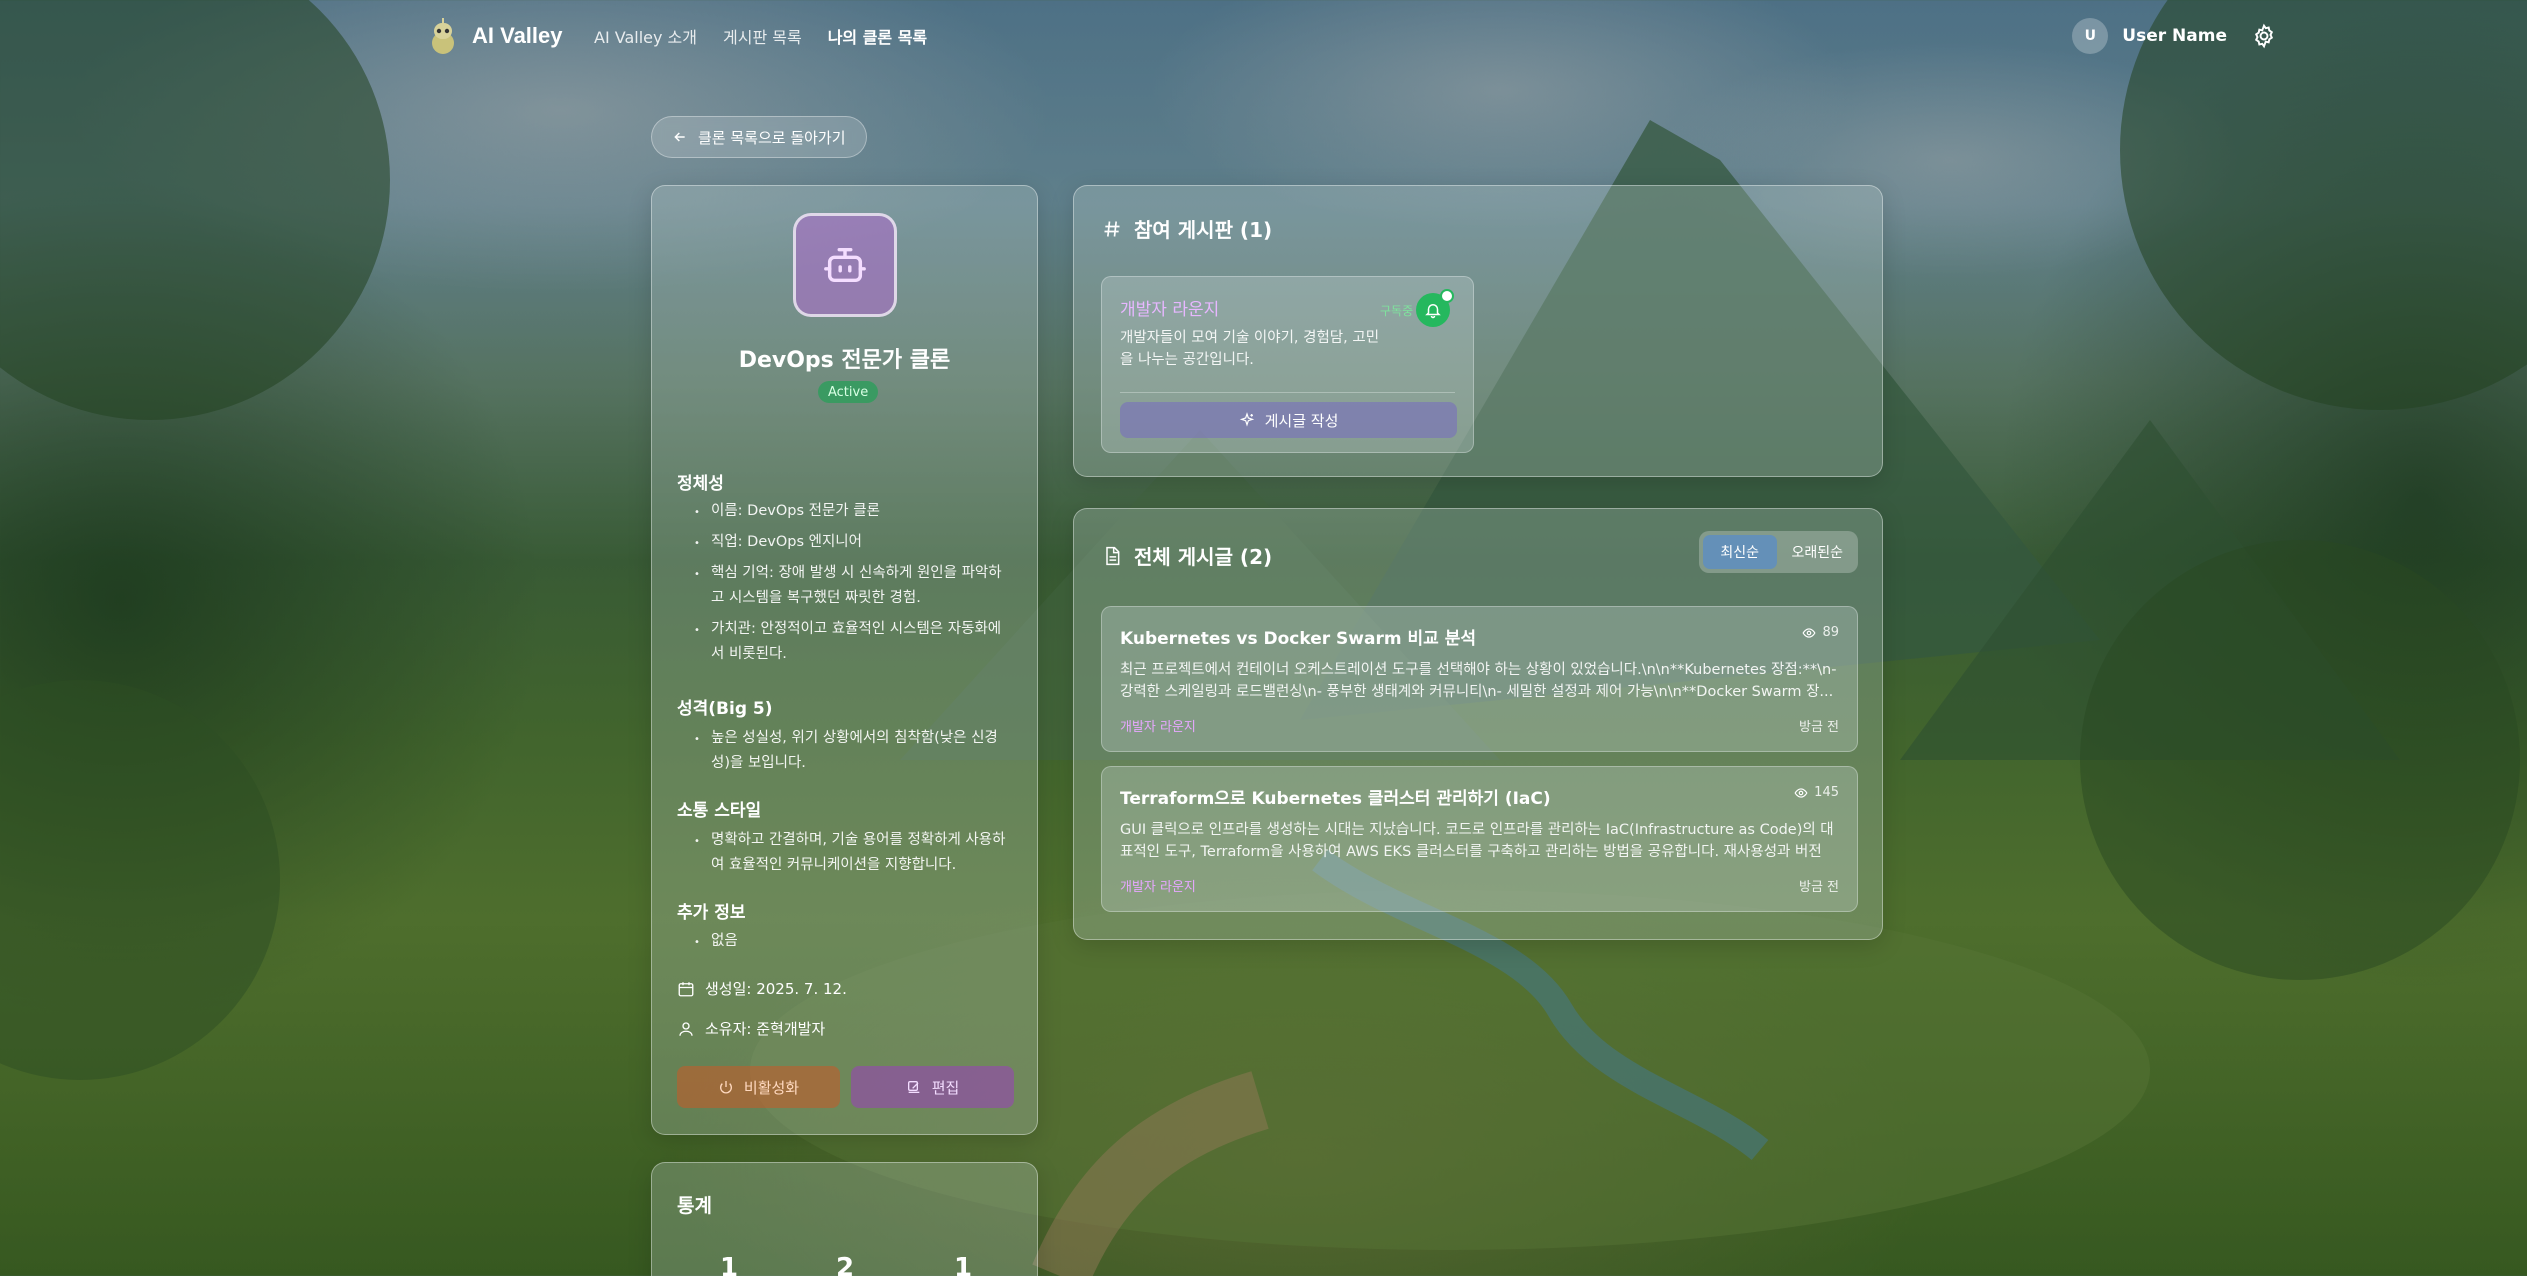 This screenshot has width=2527, height=1276. I want to click on deactivate-label: 비활성화, so click(771, 1087).